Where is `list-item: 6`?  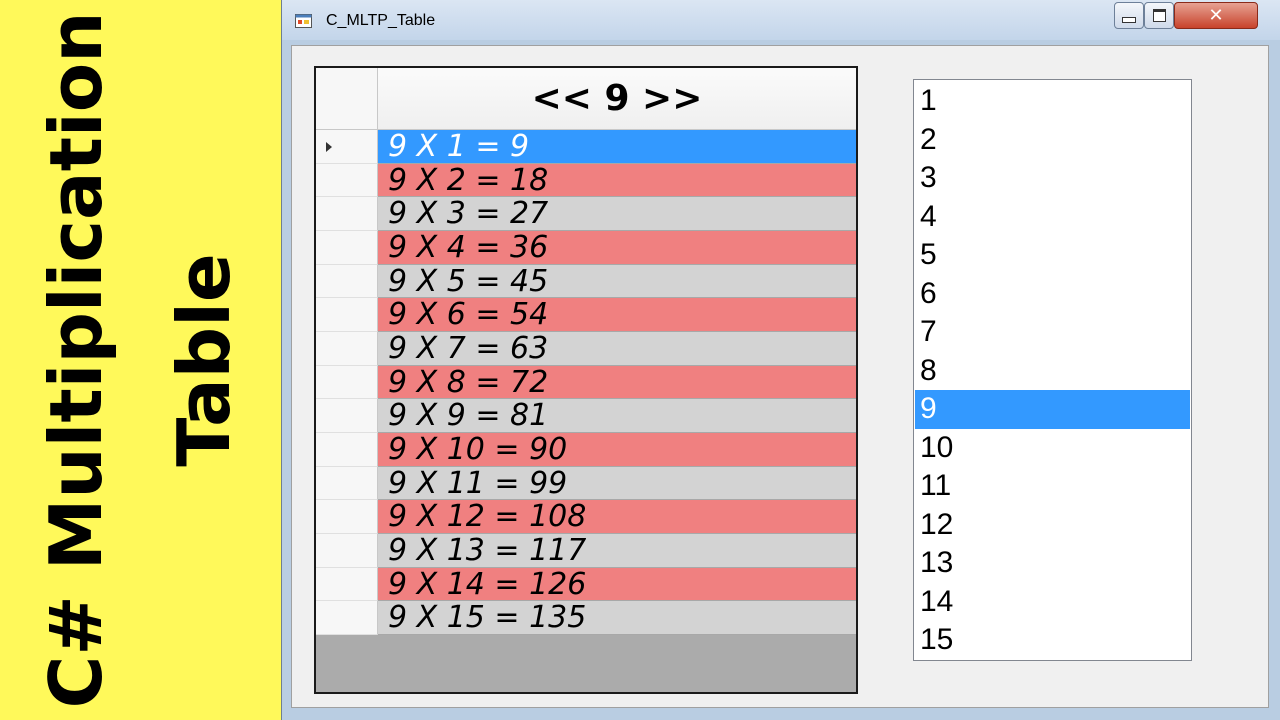 list-item: 6 is located at coordinates (1052, 294).